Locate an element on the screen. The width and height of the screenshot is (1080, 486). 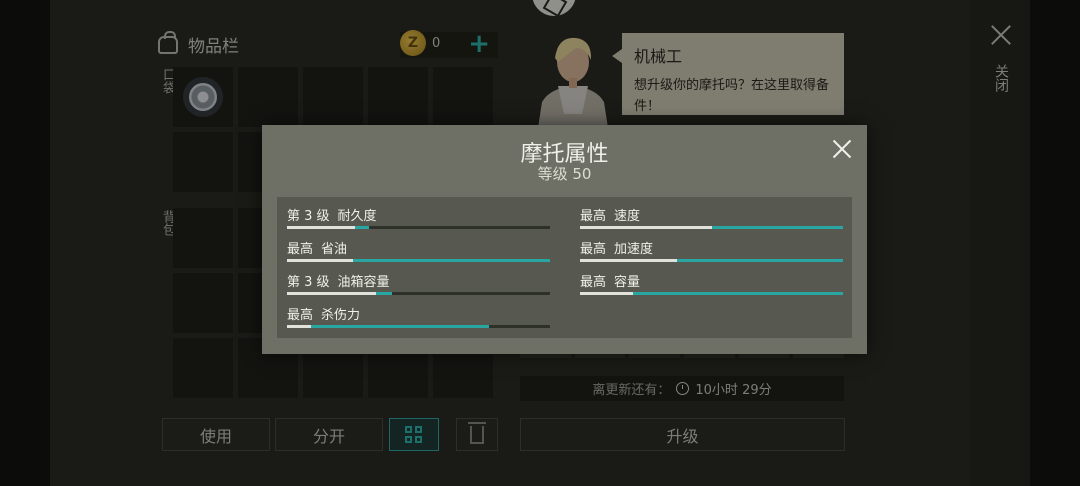
stat-name: 速度 is located at coordinates (627, 216).